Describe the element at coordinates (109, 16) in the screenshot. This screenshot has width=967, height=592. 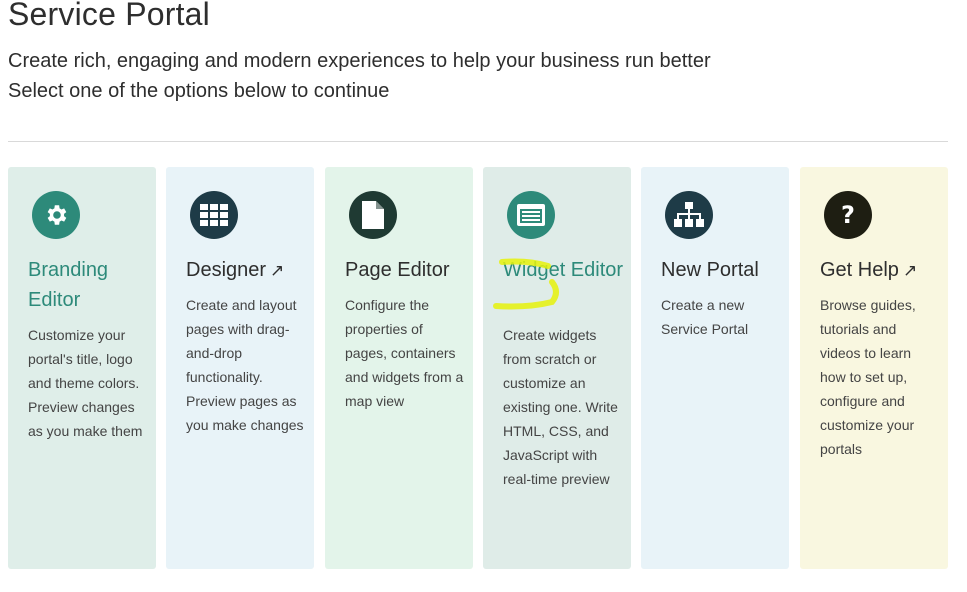
I see `page-title: Service Portal` at that location.